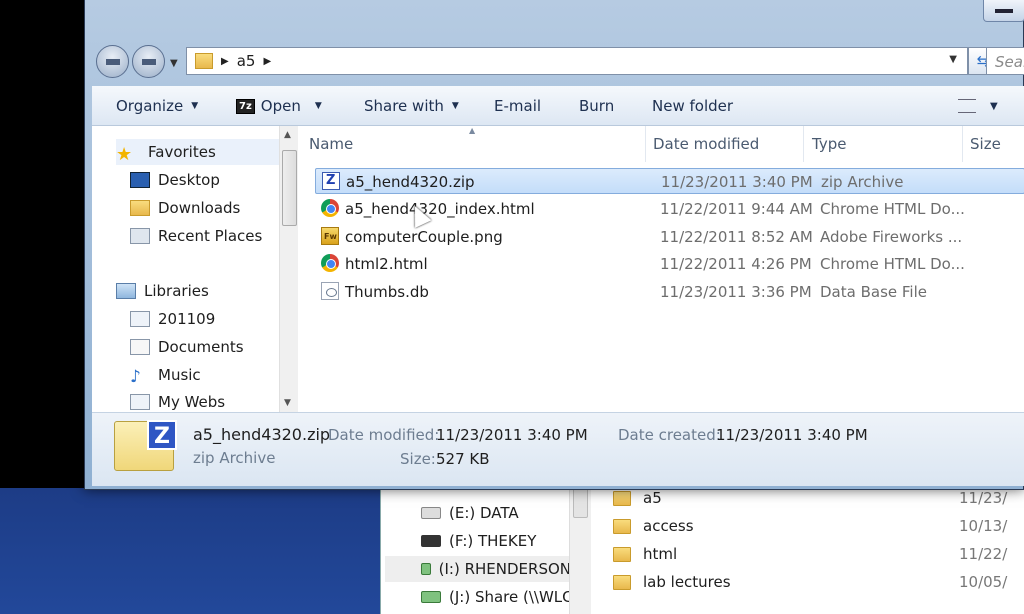 Image resolution: width=1024 pixels, height=614 pixels. Describe the element at coordinates (287, 135) in the screenshot. I see `scroll-up-icon: ▲` at that location.